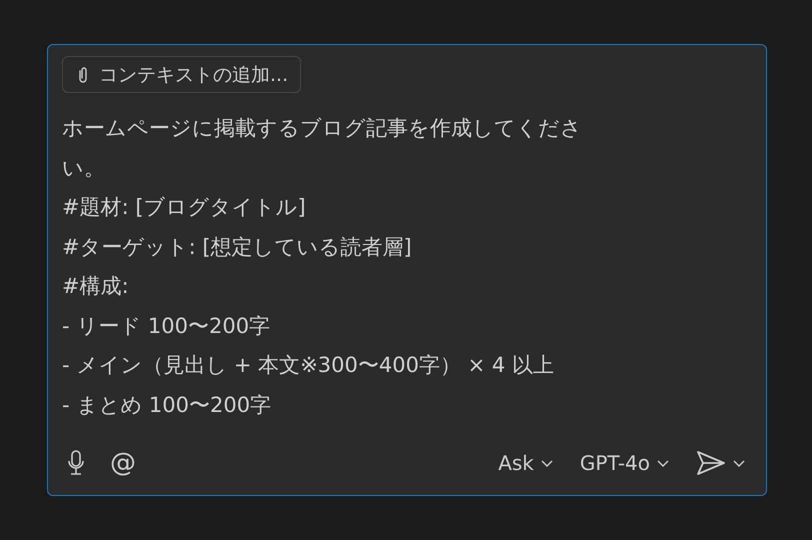  What do you see at coordinates (76, 463) in the screenshot?
I see `microphone-icon` at bounding box center [76, 463].